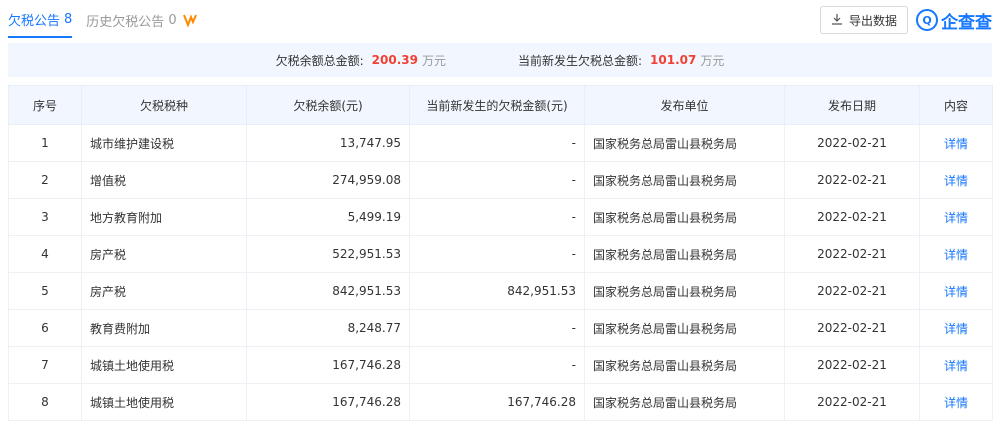 The image size is (1000, 423). I want to click on summary-total-label: 欠税余额总金额:, so click(319, 60).